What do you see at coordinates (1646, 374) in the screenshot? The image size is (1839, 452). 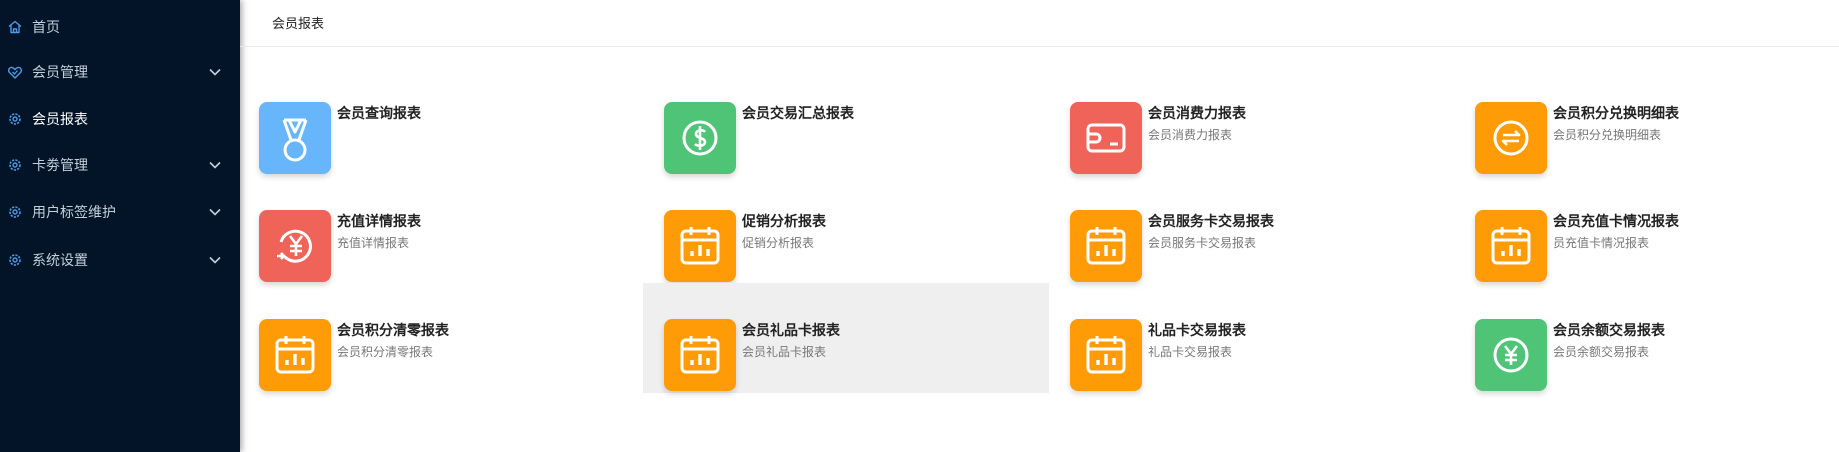 I see `report-card: 会员余额交易报表 会员余额交易报表` at bounding box center [1646, 374].